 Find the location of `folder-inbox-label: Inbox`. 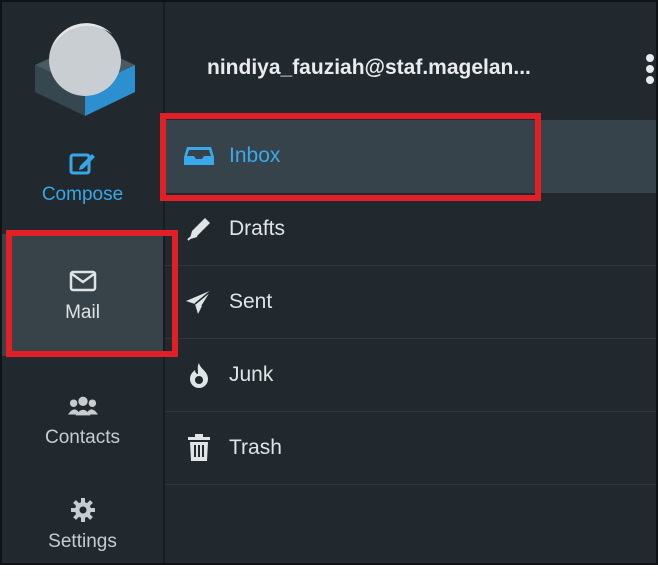

folder-inbox-label: Inbox is located at coordinates (255, 155).